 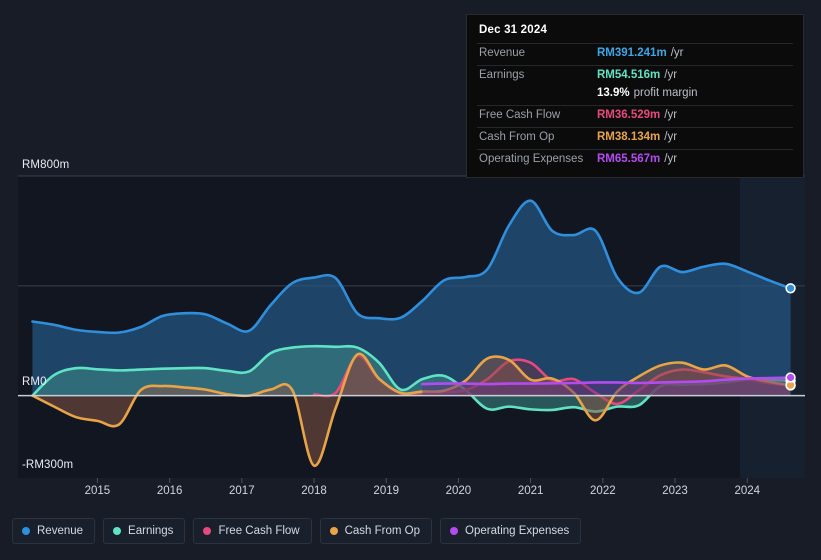 I want to click on legend-item-earnings: Earnings, so click(x=144, y=531).